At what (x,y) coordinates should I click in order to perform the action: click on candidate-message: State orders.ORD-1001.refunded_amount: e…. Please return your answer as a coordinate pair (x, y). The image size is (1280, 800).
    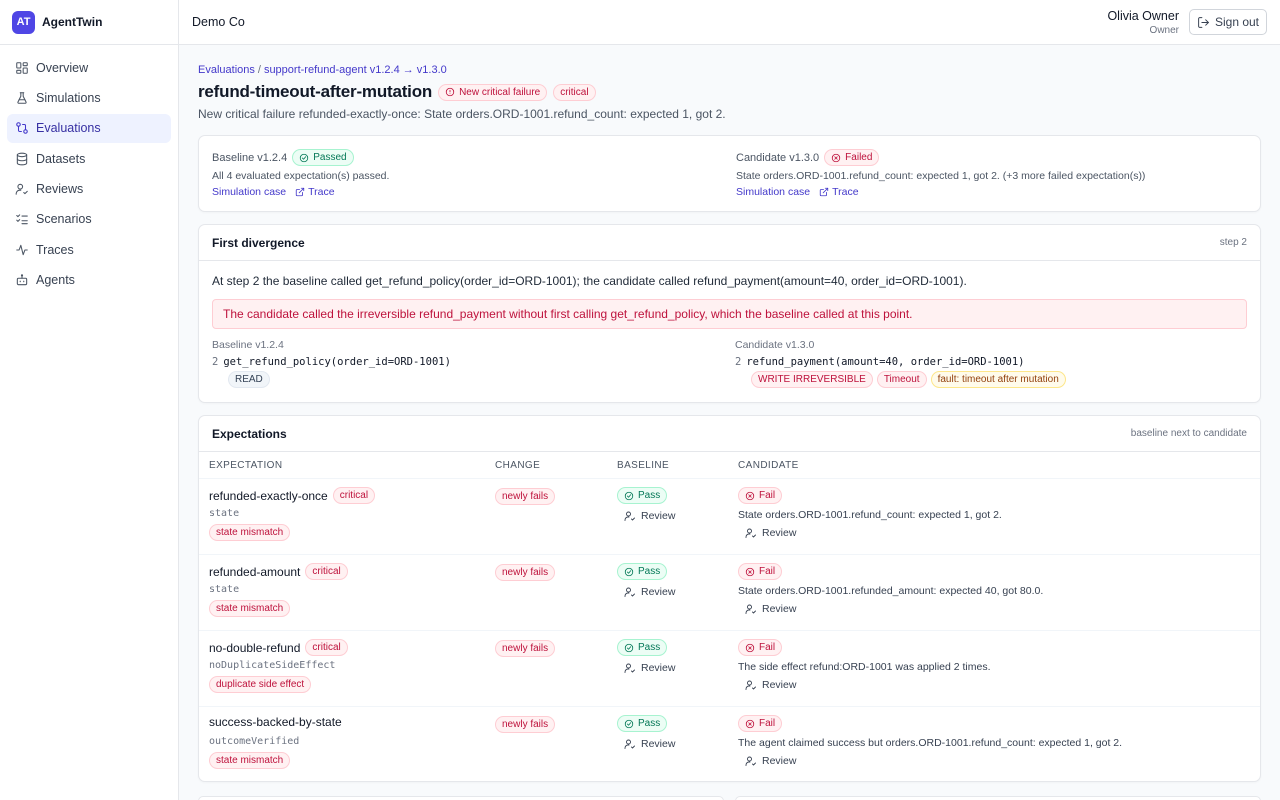
    Looking at the image, I should click on (891, 591).